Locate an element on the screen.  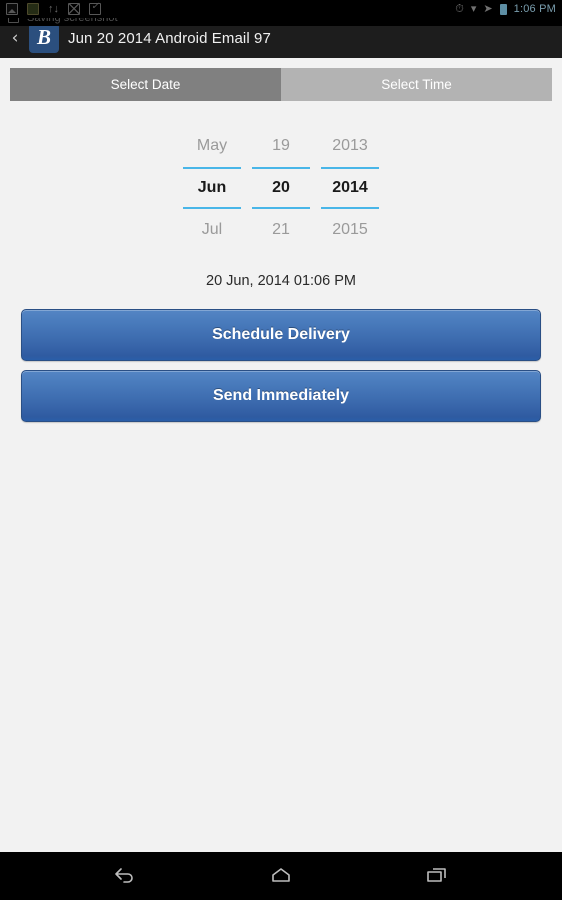
tab-bar: Select Date Select Time is located at coordinates (281, 79).